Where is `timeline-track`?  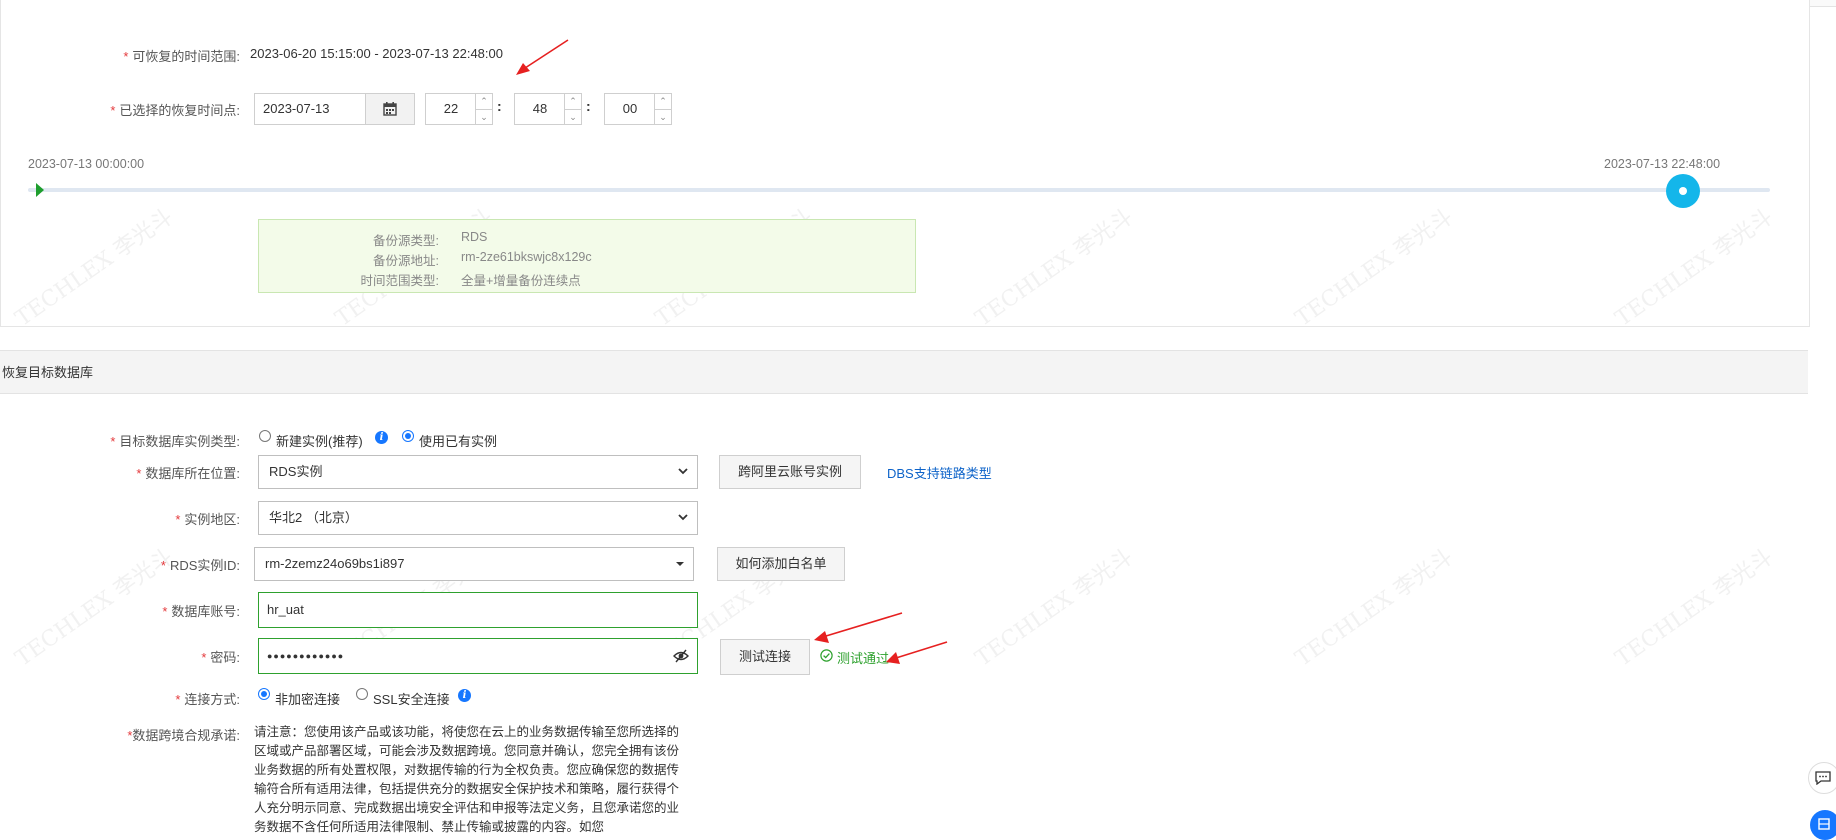
timeline-track is located at coordinates (899, 190).